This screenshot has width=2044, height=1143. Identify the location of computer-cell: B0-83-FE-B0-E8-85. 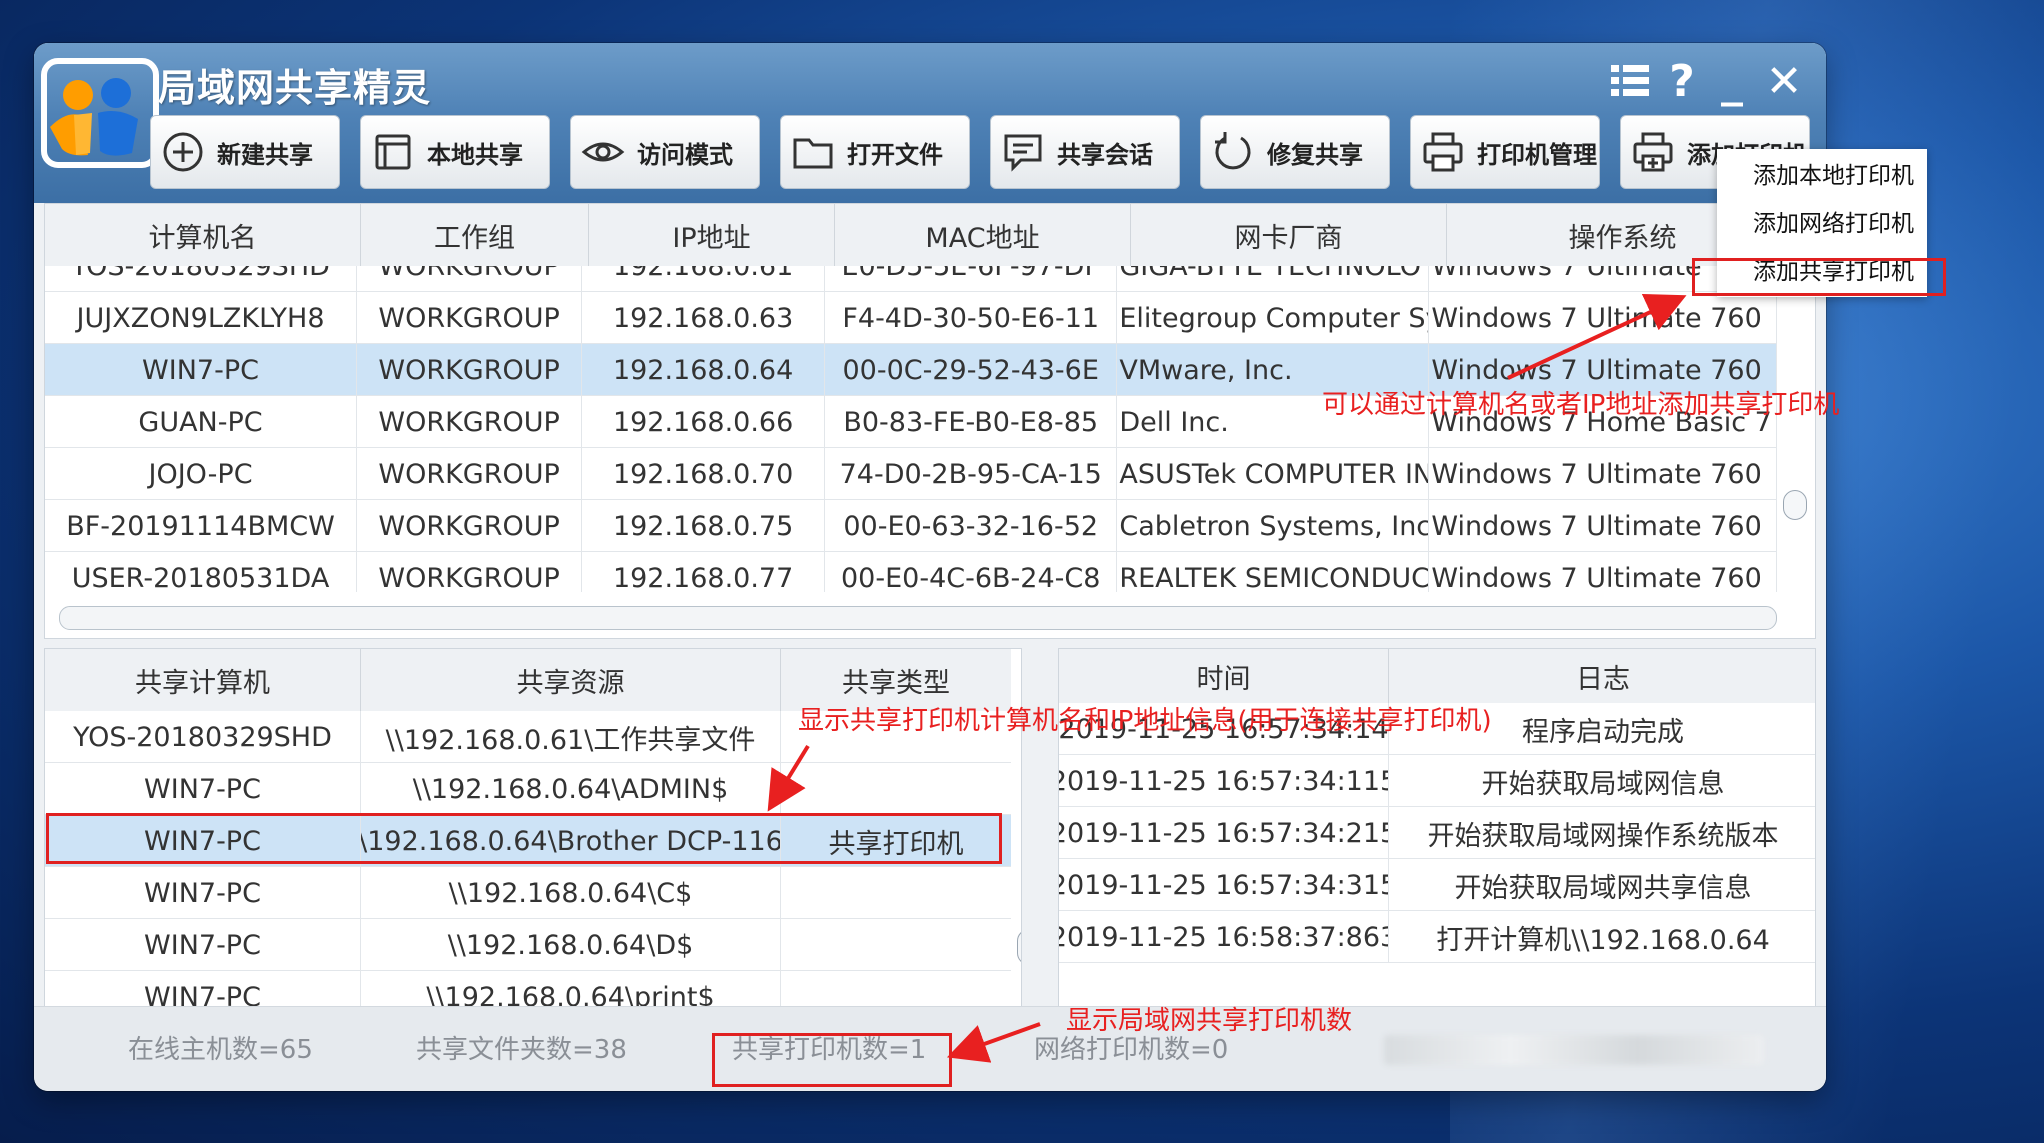
(971, 422).